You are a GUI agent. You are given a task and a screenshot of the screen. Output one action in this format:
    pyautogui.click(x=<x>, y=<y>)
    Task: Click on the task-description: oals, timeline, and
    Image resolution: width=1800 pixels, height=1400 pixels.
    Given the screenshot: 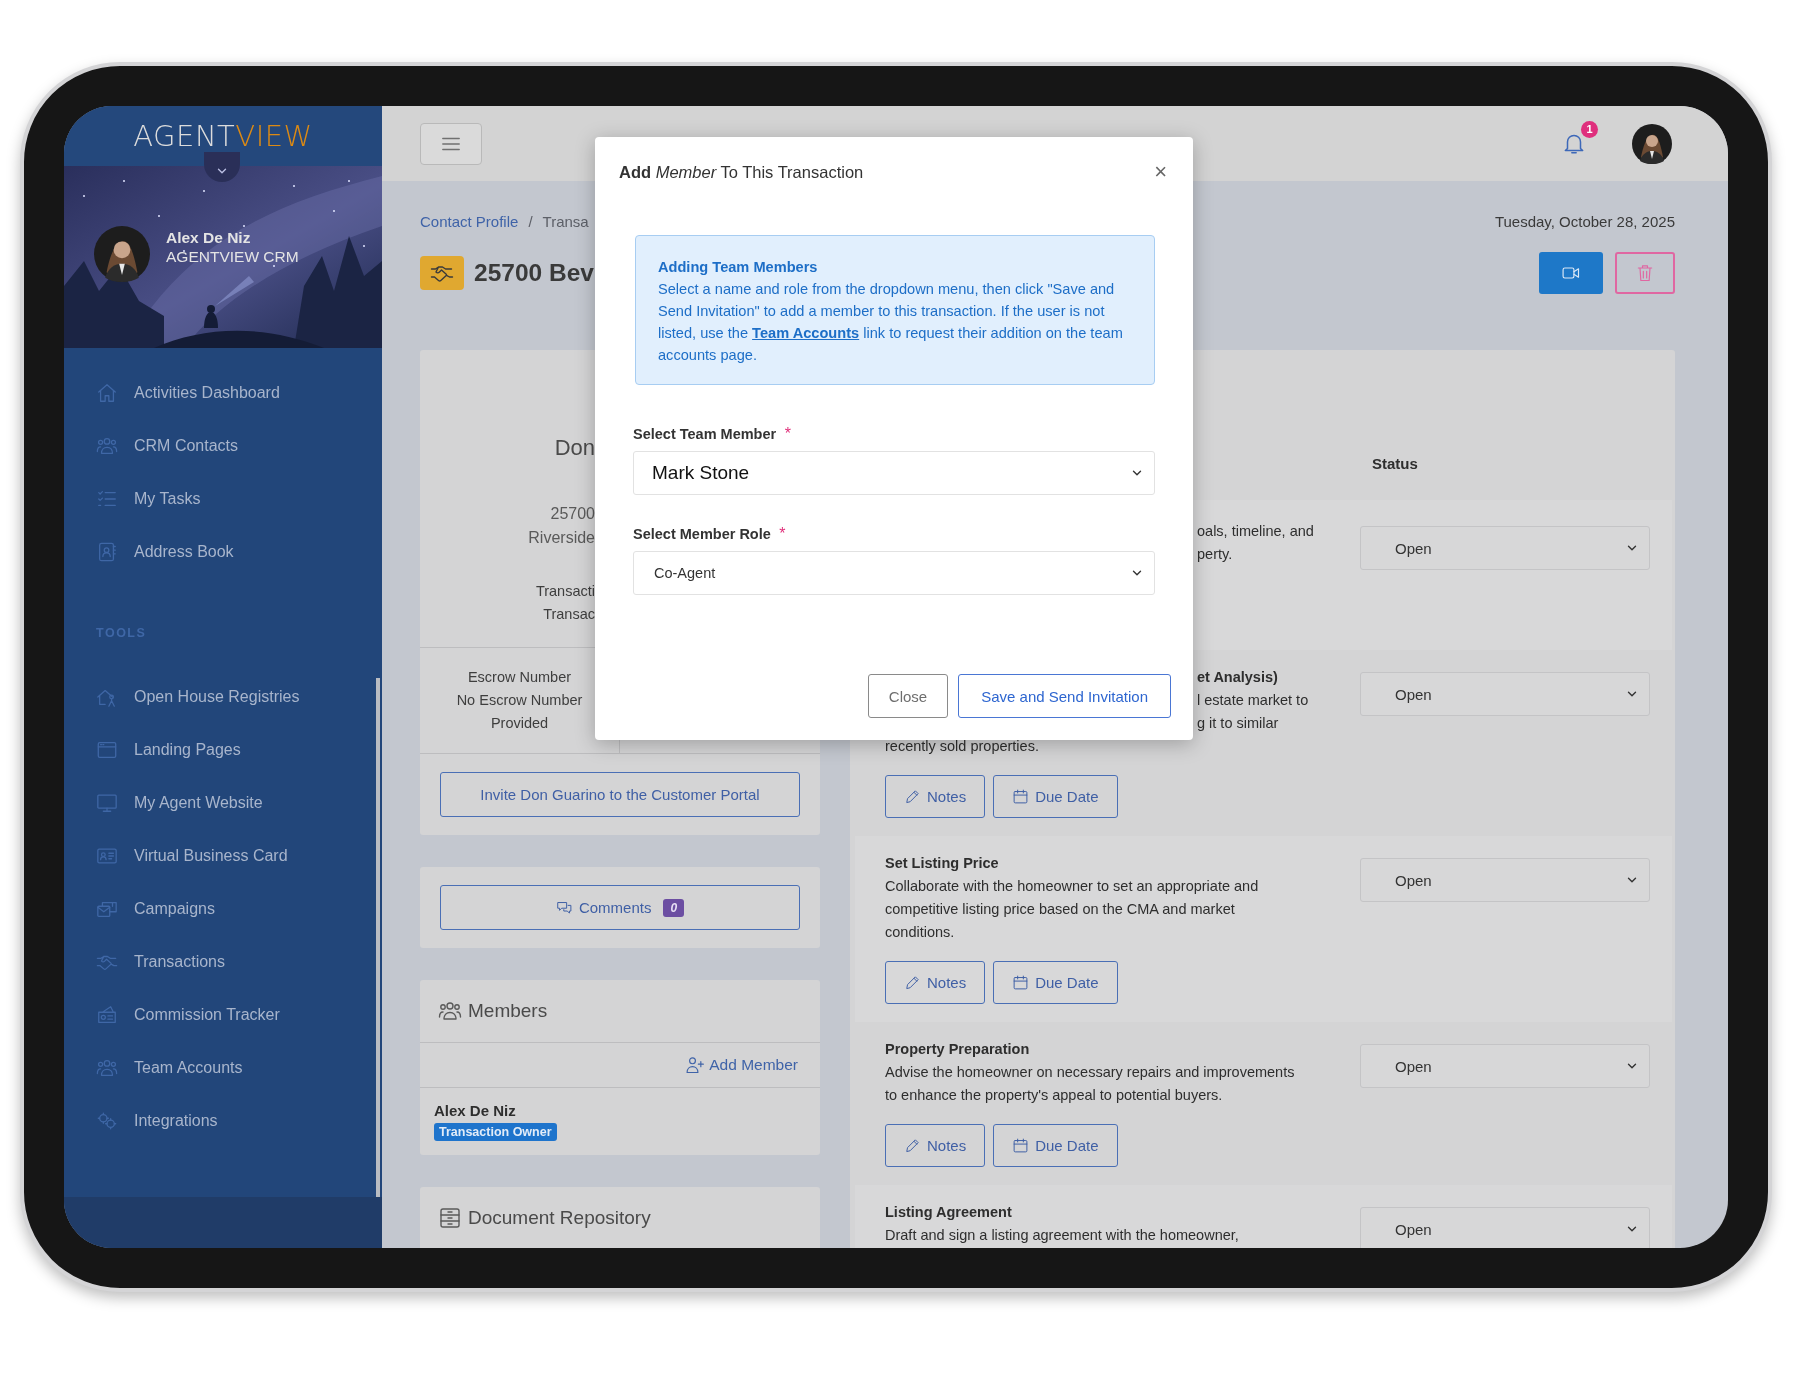 What is the action you would take?
    pyautogui.click(x=1255, y=531)
    